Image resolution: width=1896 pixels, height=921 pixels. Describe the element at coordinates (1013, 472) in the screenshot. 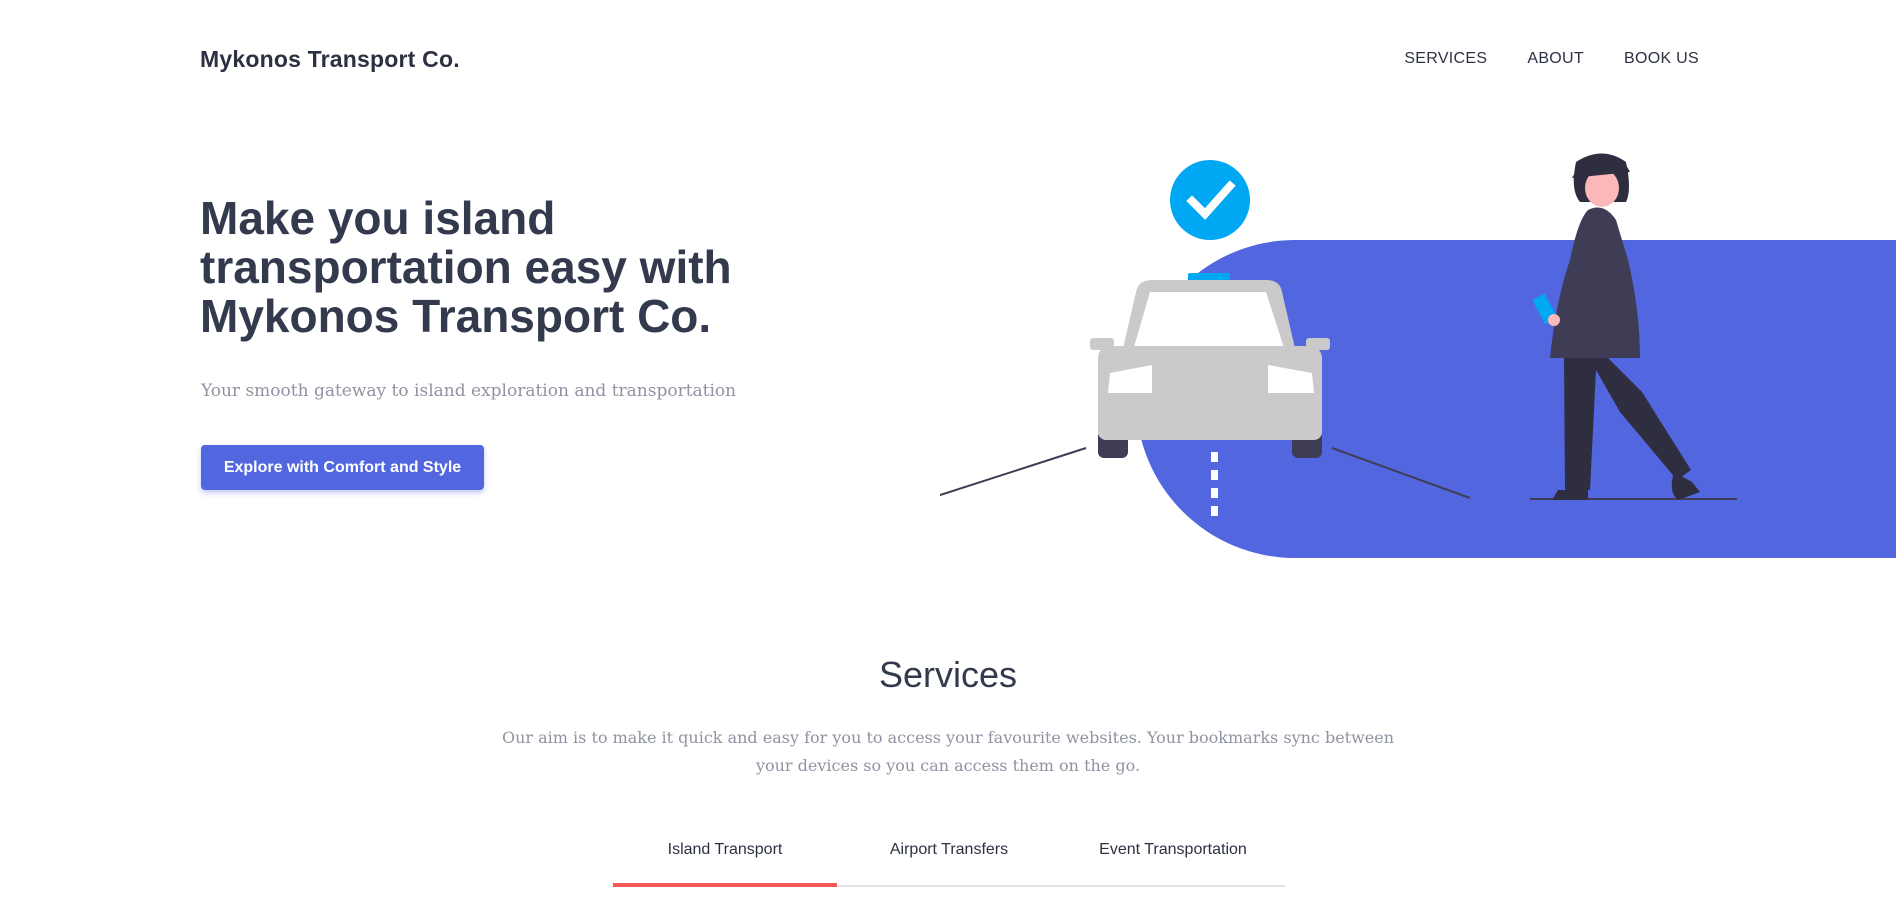

I see `road-line-left` at that location.